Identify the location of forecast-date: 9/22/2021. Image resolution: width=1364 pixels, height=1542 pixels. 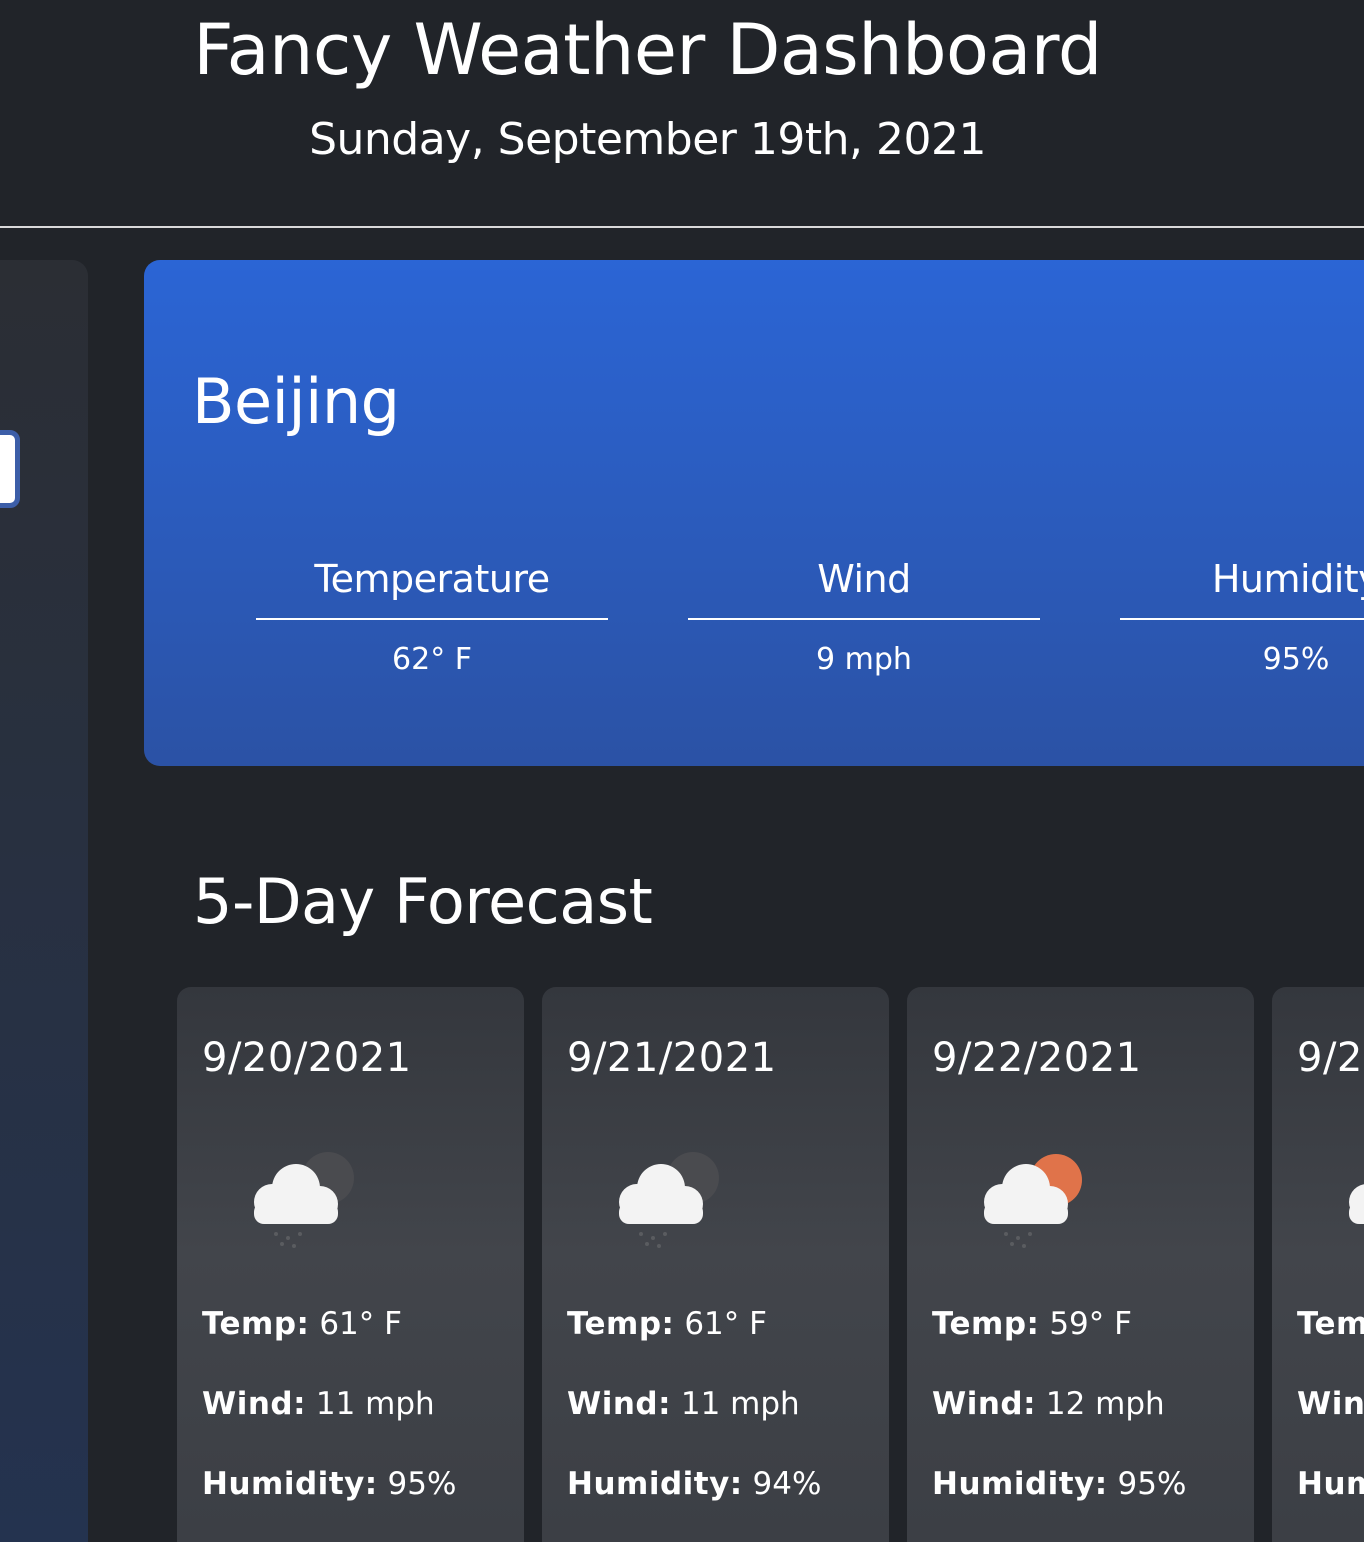
(1037, 1058).